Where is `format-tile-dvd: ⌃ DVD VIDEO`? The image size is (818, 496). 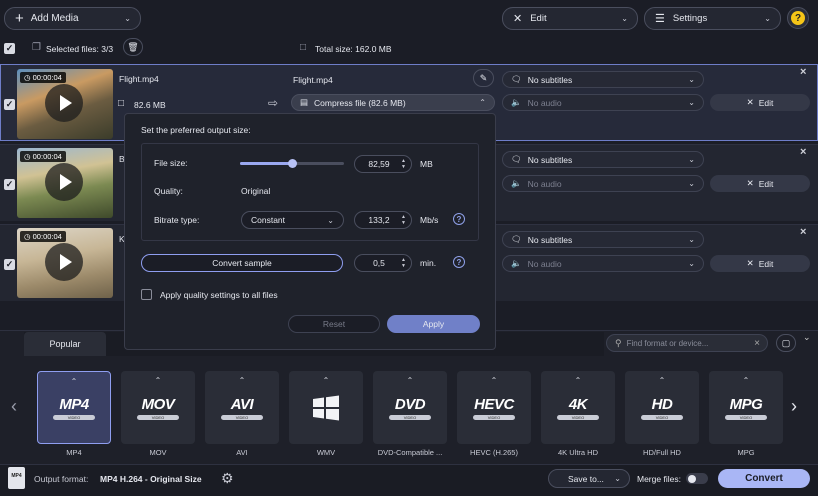 format-tile-dvd: ⌃ DVD VIDEO is located at coordinates (410, 407).